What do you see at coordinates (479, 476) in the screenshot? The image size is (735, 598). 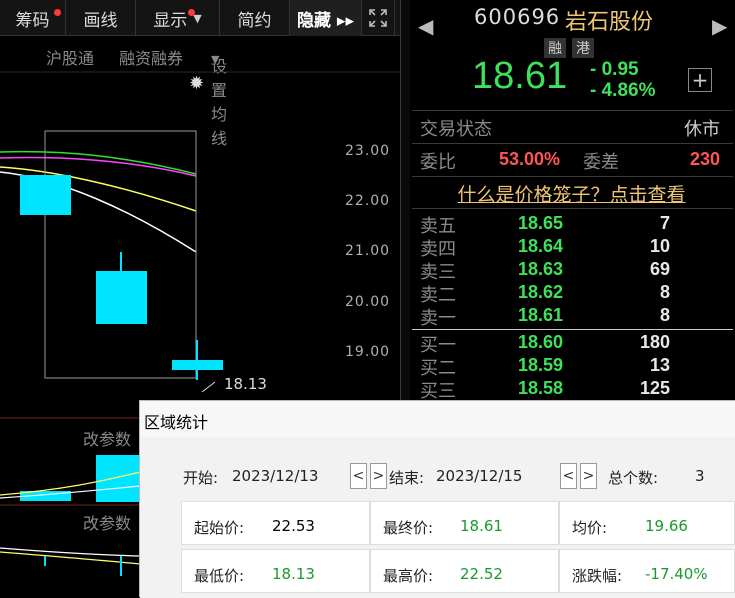 I see `end-date: 2023/12/15` at bounding box center [479, 476].